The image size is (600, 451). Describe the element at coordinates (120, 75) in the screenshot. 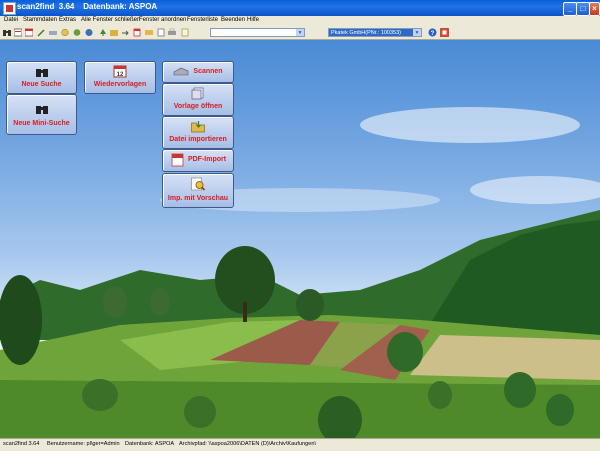

I see `svg-text: 12` at that location.